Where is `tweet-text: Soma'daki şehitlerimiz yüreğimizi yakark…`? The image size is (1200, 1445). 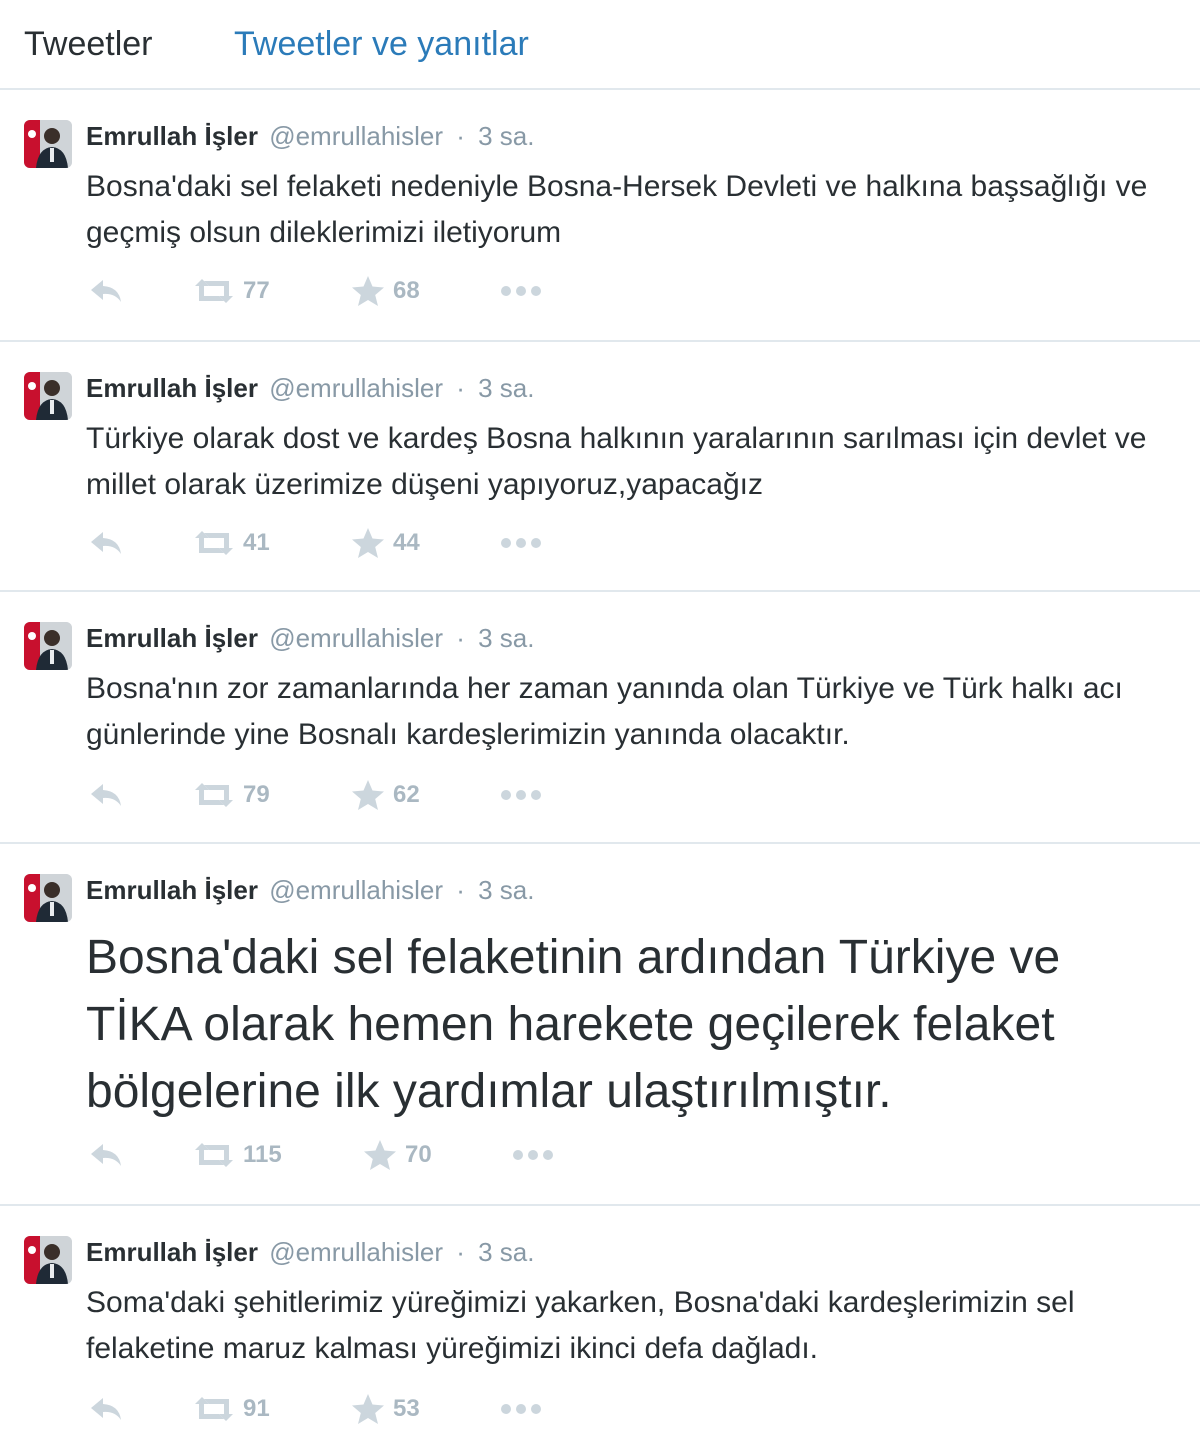 tweet-text: Soma'daki şehitlerimiz yüreğimizi yakark… is located at coordinates (580, 1325).